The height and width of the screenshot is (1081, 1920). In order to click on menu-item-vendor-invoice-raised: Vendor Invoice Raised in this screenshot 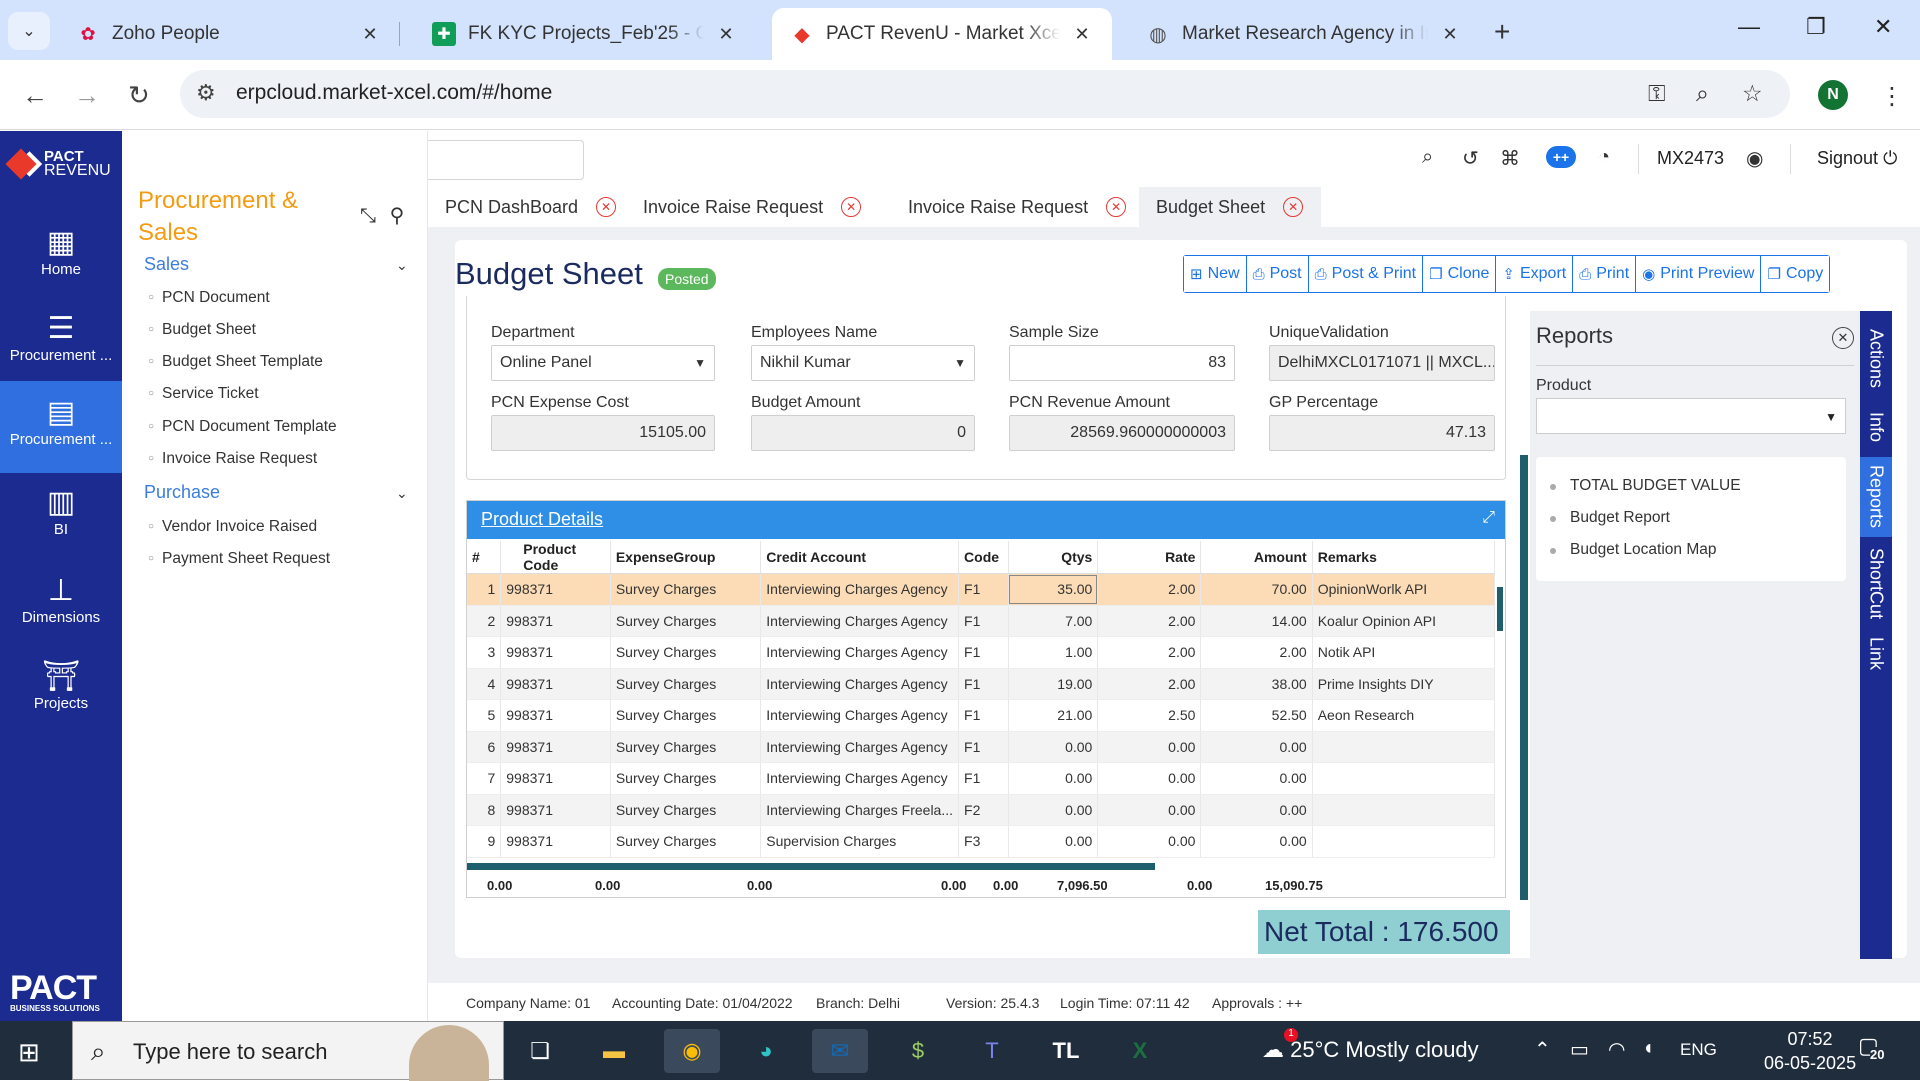, I will do `click(232, 527)`.